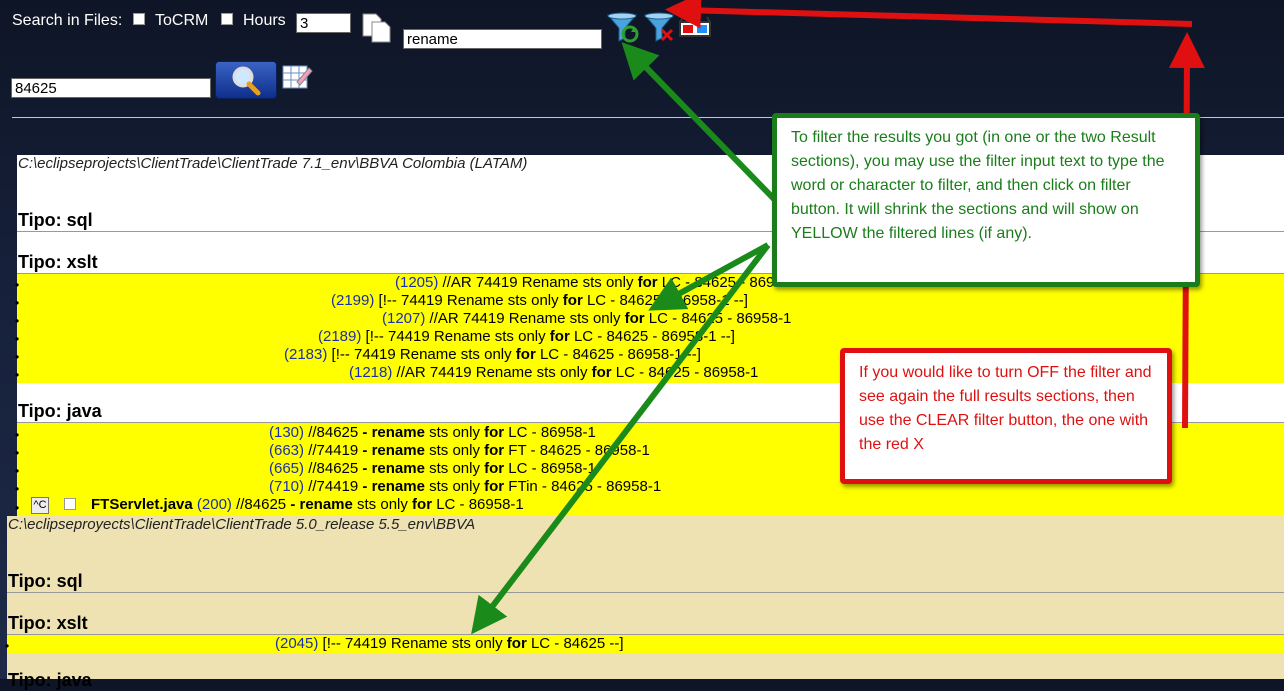  What do you see at coordinates (699, 122) in the screenshot?
I see `green-arrow-to-filter-button` at bounding box center [699, 122].